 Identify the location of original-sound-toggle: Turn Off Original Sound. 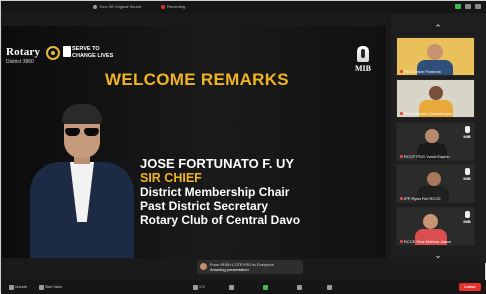
(117, 6).